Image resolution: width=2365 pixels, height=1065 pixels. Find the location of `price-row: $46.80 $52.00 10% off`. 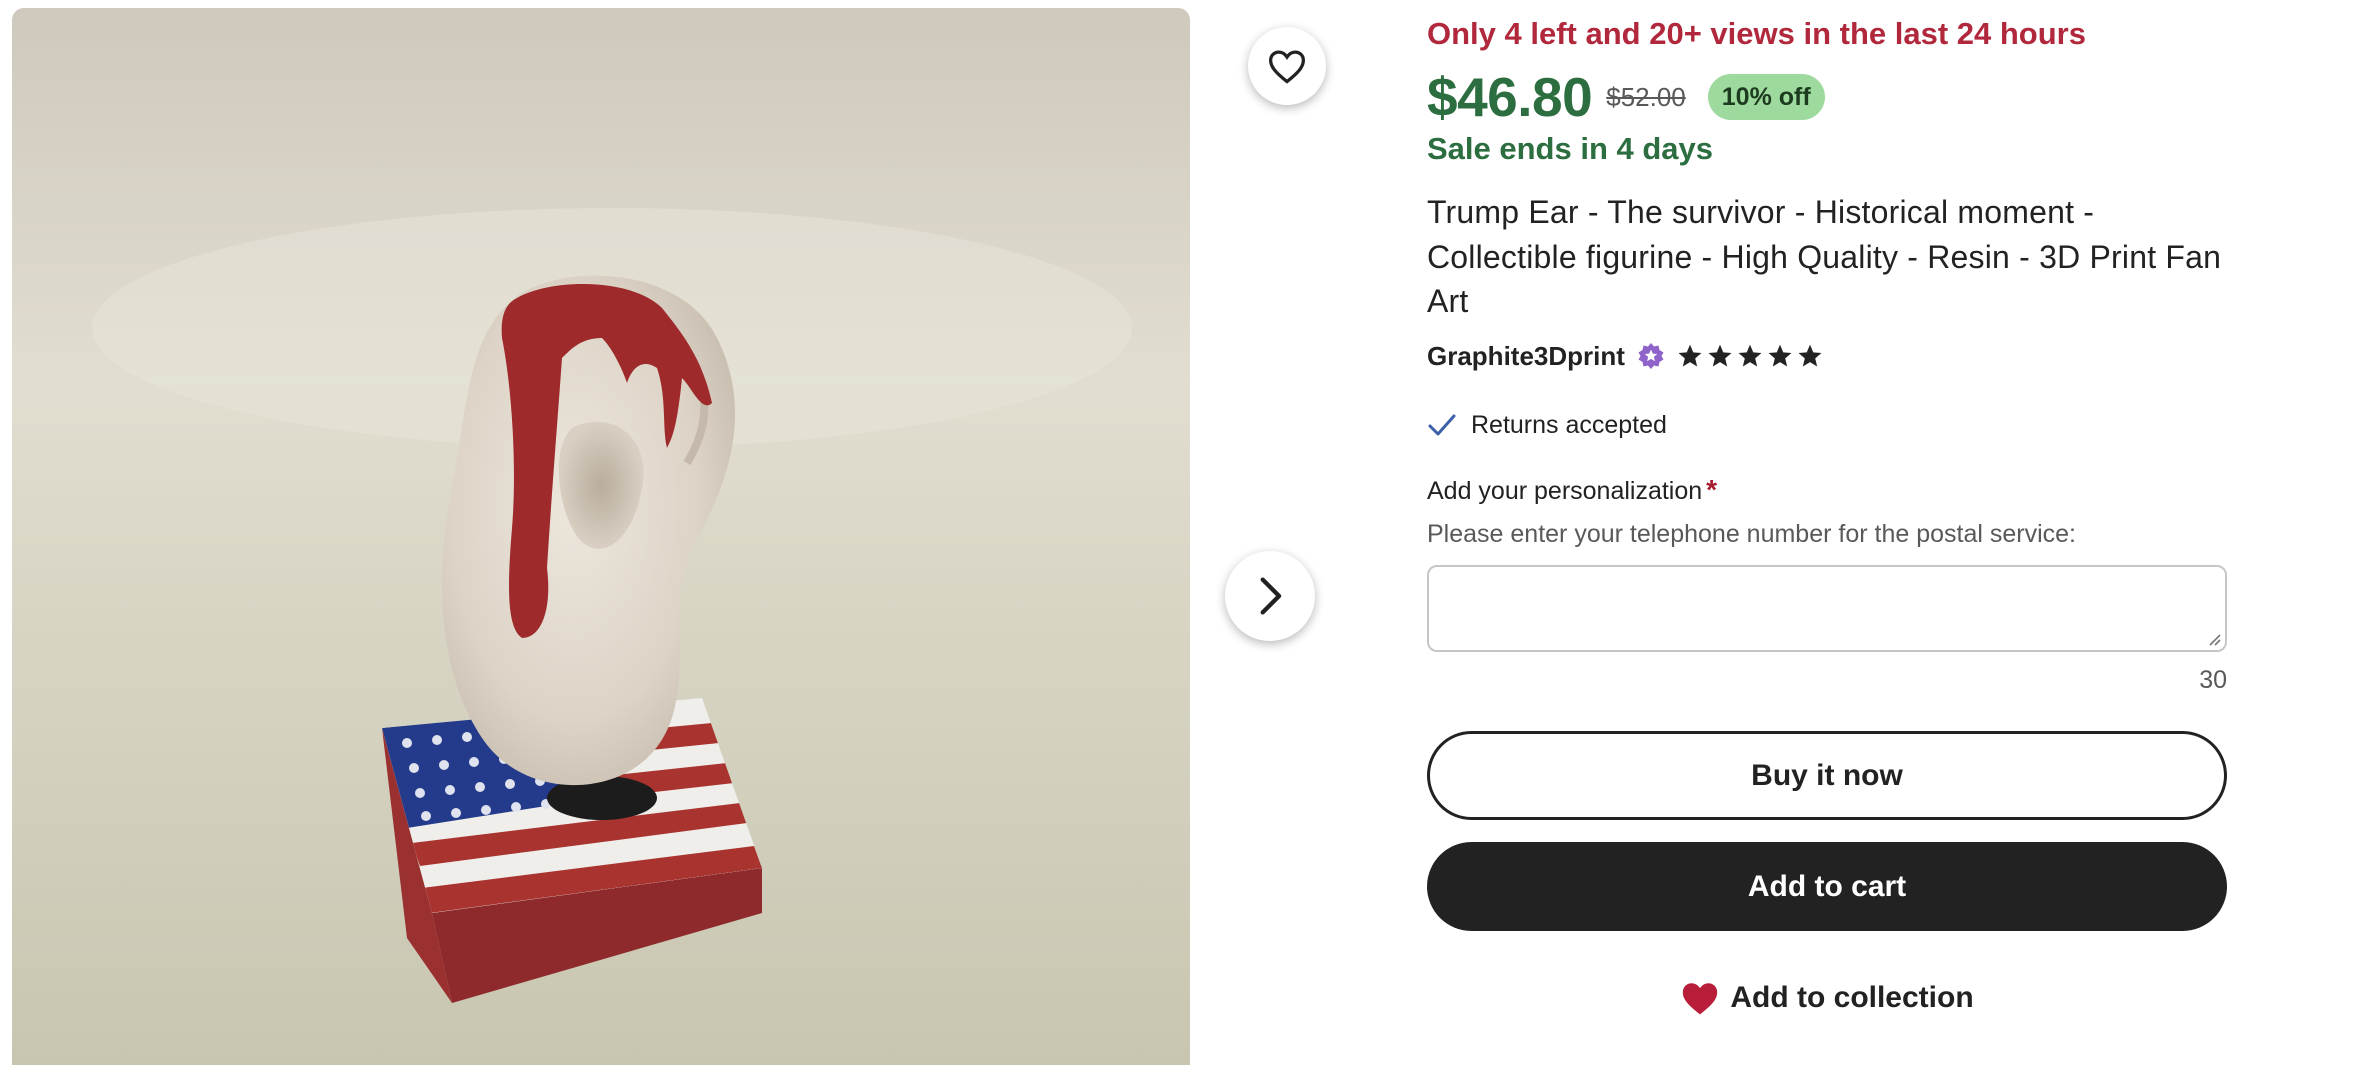

price-row: $46.80 $52.00 10% off is located at coordinates (1626, 97).